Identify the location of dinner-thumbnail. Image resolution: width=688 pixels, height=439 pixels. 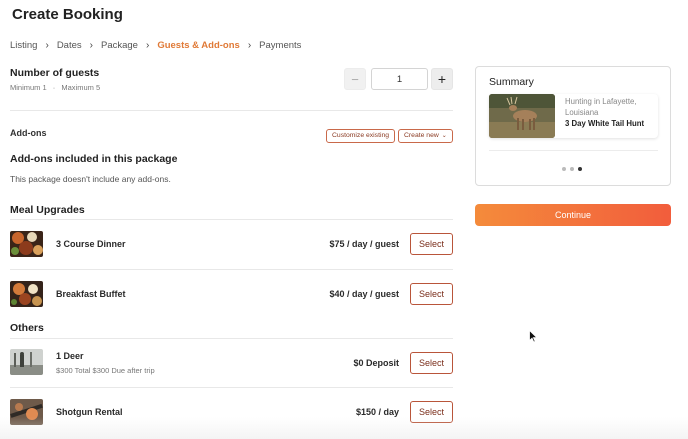
(26, 244).